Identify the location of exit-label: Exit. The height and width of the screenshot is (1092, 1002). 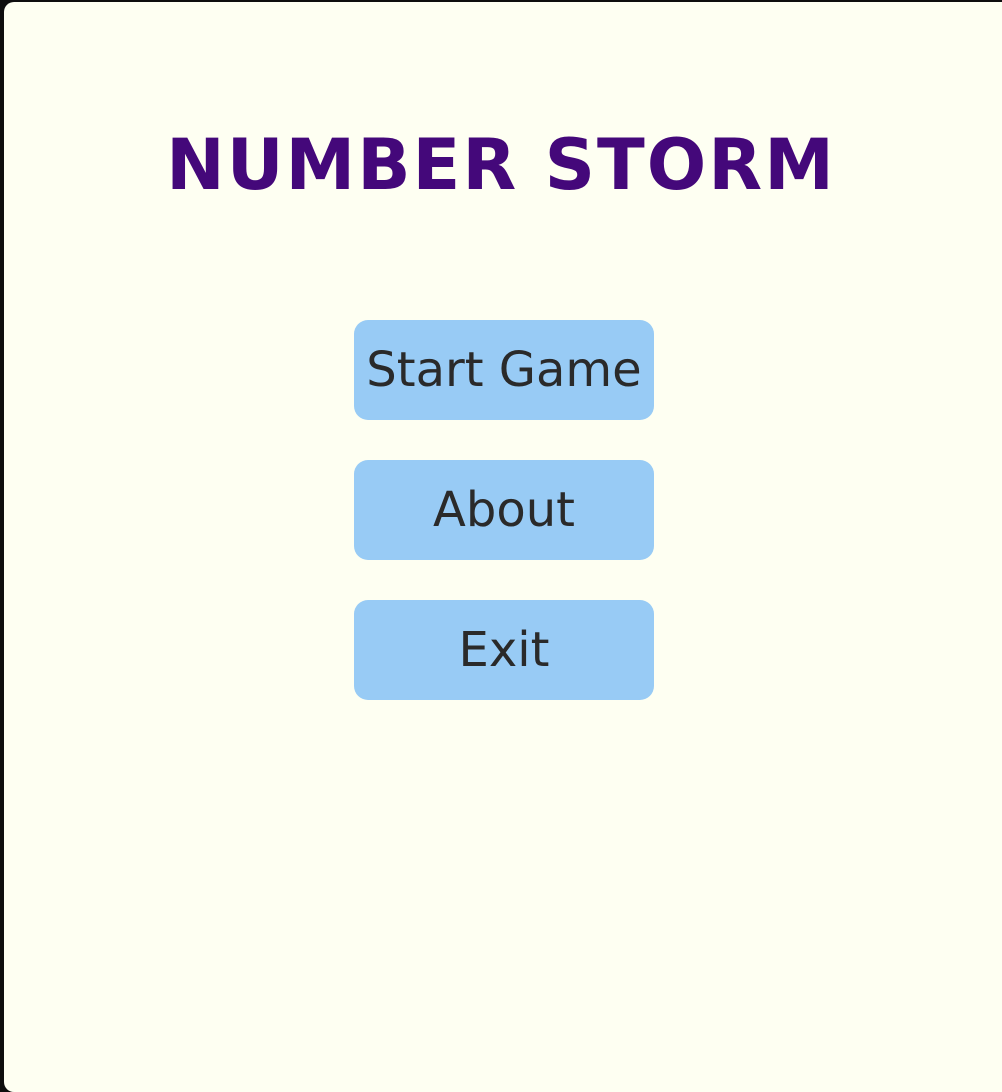
(504, 650).